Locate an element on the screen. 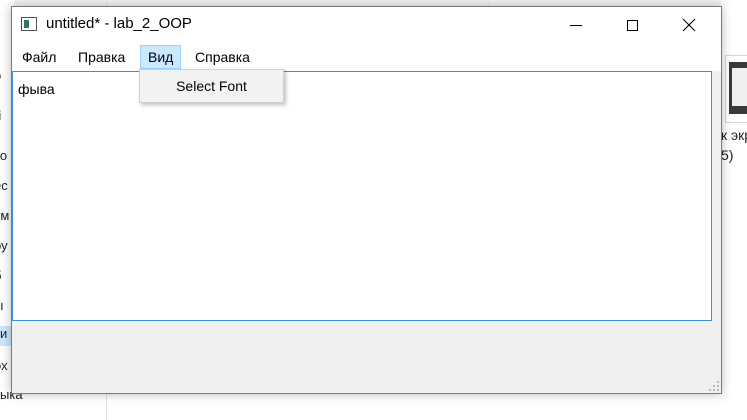 The image size is (747, 420). maximize-icon is located at coordinates (632, 25).